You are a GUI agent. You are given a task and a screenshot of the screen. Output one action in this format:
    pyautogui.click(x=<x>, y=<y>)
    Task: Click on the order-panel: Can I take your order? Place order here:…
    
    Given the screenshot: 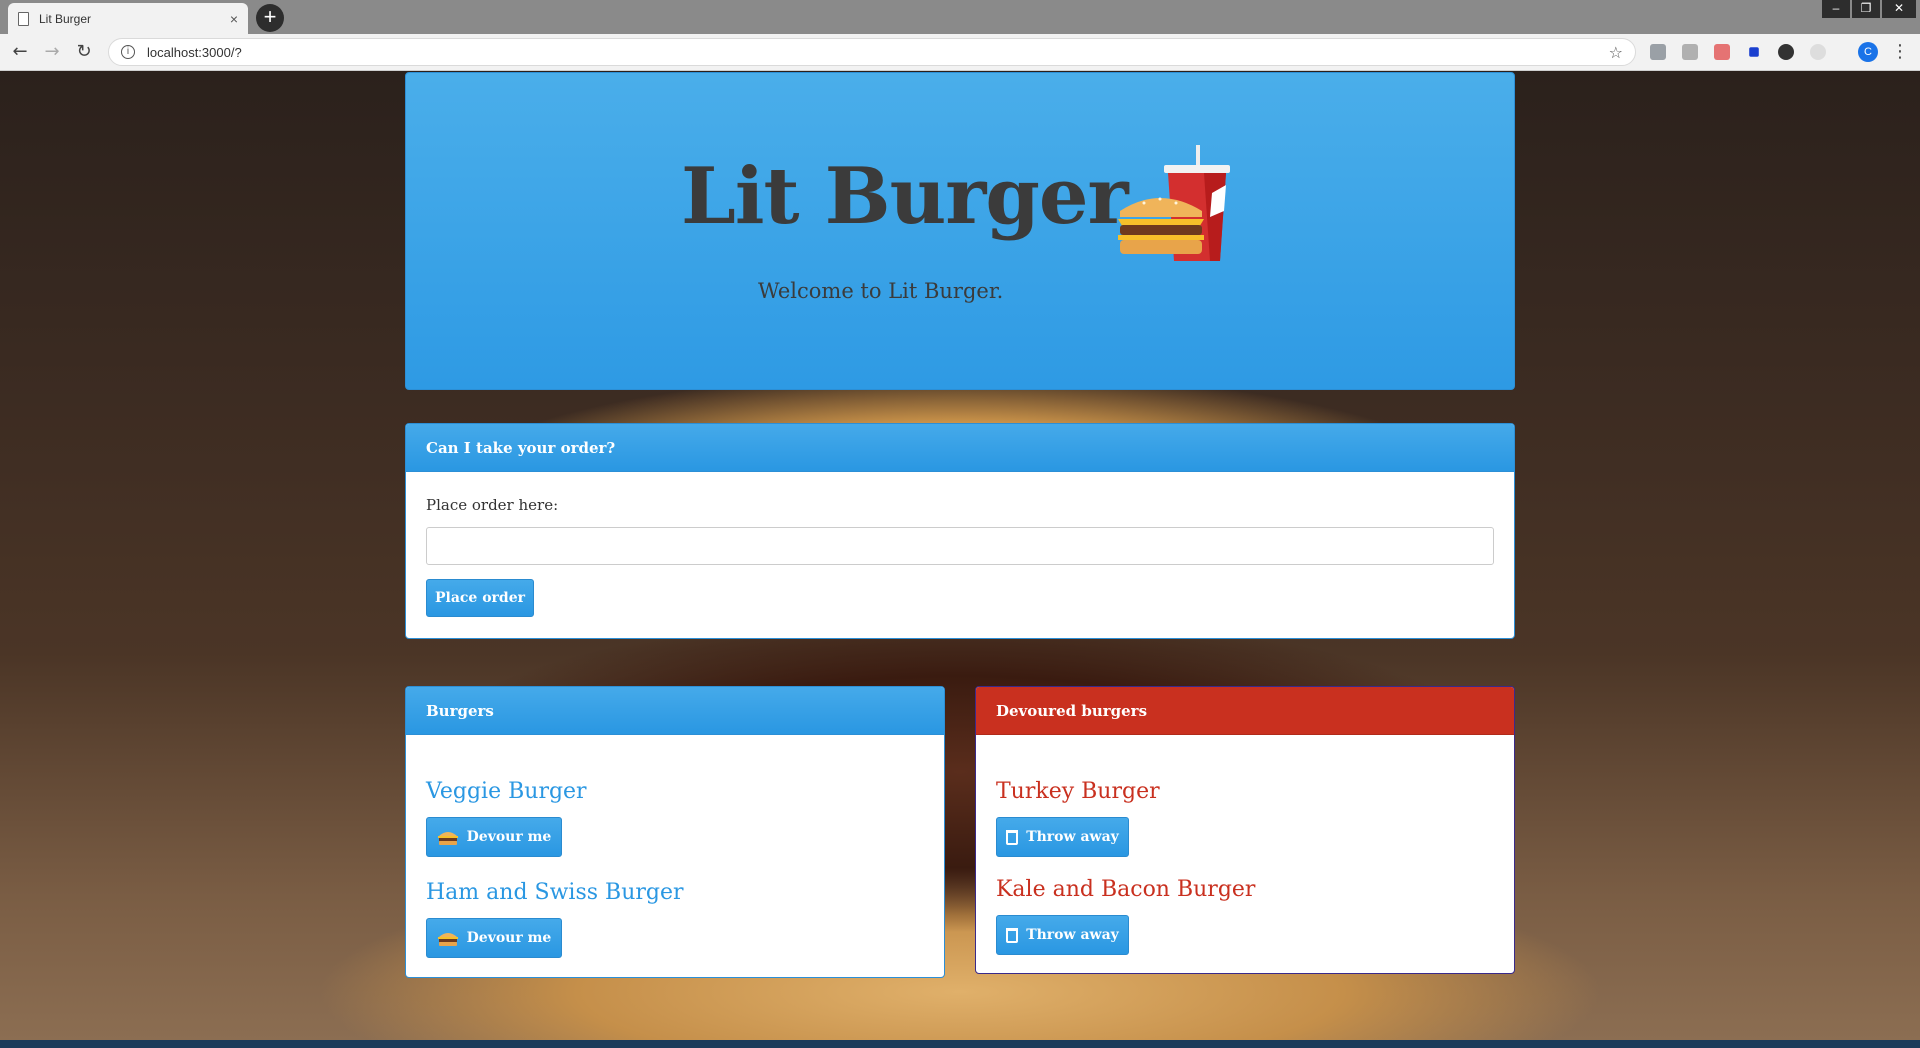 What is the action you would take?
    pyautogui.click(x=960, y=531)
    